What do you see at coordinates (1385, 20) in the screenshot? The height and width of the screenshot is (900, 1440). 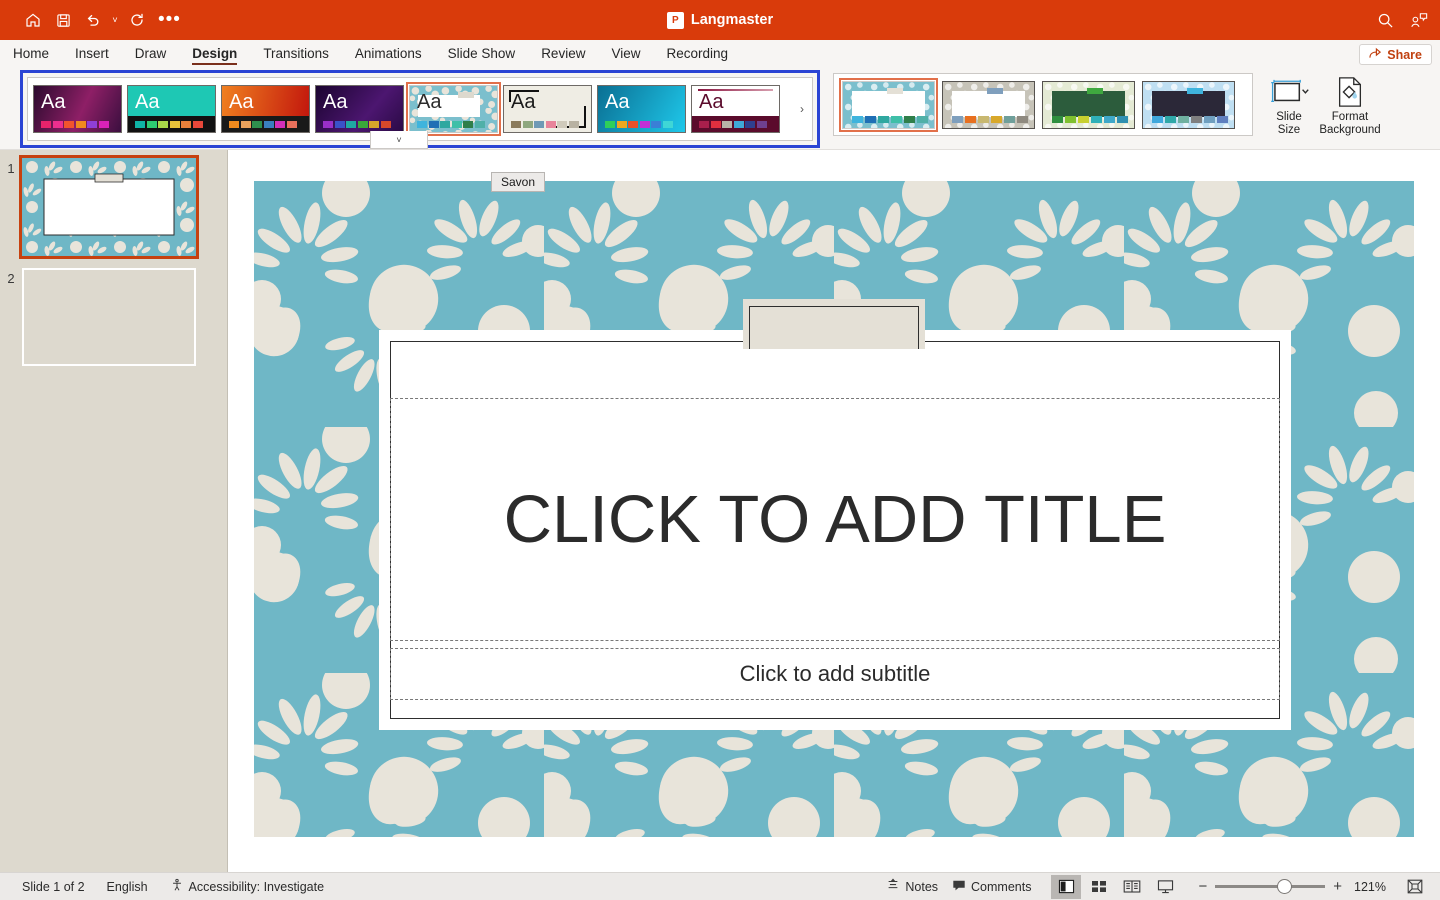 I see `search-icon` at bounding box center [1385, 20].